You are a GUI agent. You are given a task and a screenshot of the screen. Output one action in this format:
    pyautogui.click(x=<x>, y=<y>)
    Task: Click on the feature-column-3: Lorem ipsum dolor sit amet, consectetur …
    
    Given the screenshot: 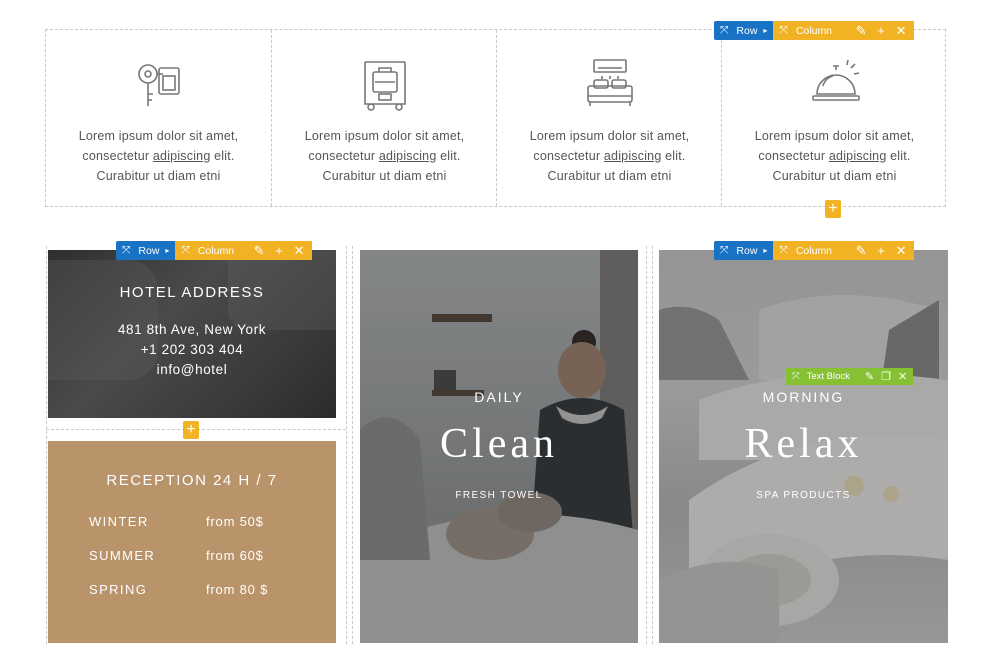 What is the action you would take?
    pyautogui.click(x=609, y=118)
    